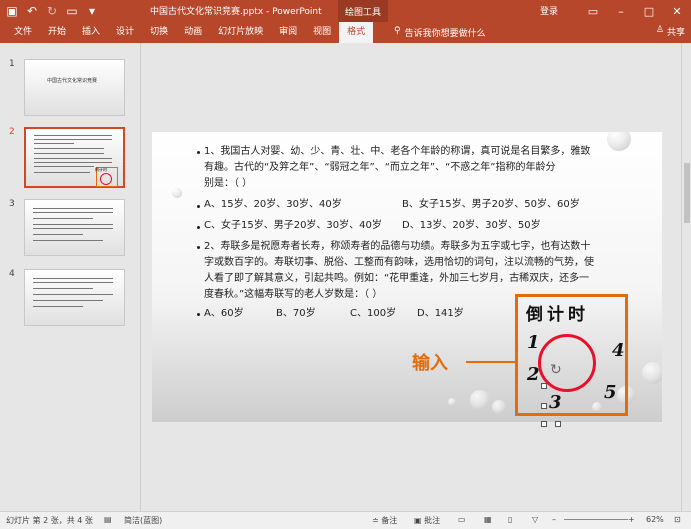 This screenshot has height=529, width=691. I want to click on redo-icon: ↻, so click(52, 11).